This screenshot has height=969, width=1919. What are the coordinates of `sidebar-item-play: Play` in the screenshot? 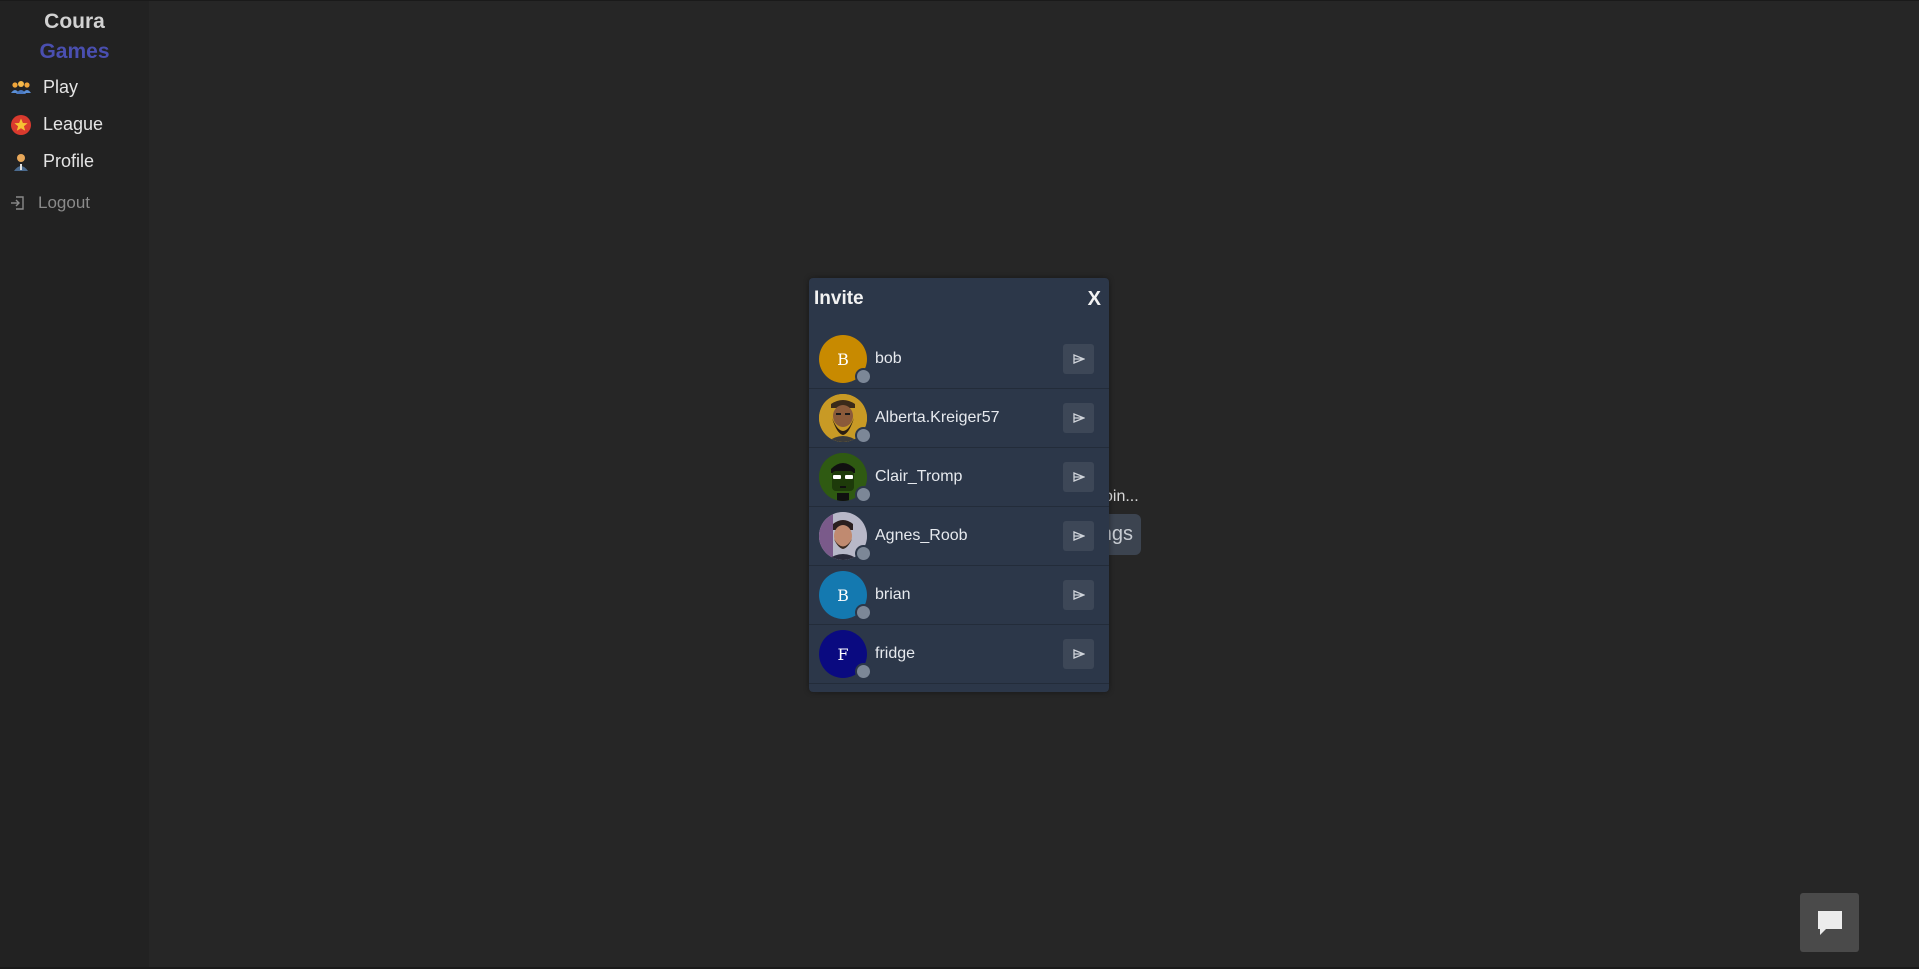 It's located at (74, 87).